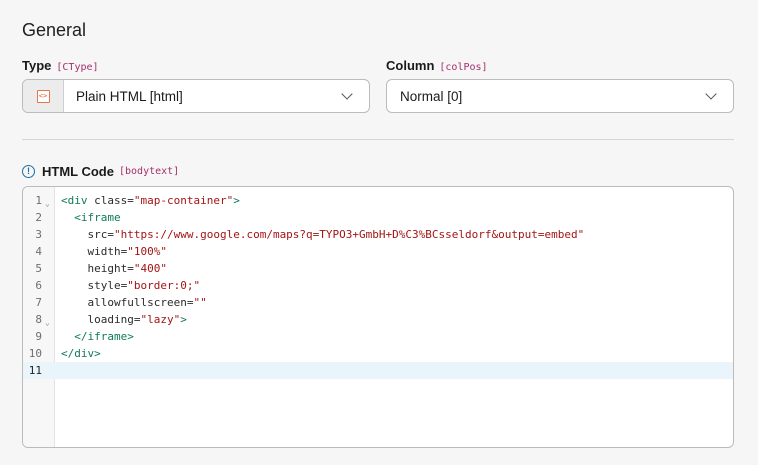 The height and width of the screenshot is (465, 758). Describe the element at coordinates (129, 96) in the screenshot. I see `type-select-value: Plain HTML [html]` at that location.